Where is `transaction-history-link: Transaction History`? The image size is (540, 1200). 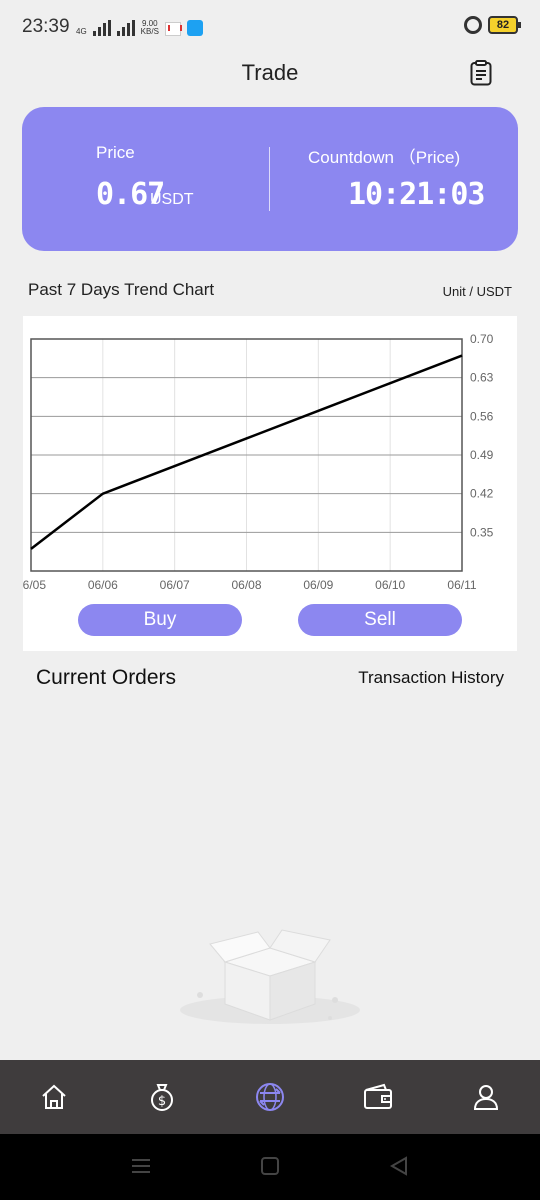 transaction-history-link: Transaction History is located at coordinates (431, 678).